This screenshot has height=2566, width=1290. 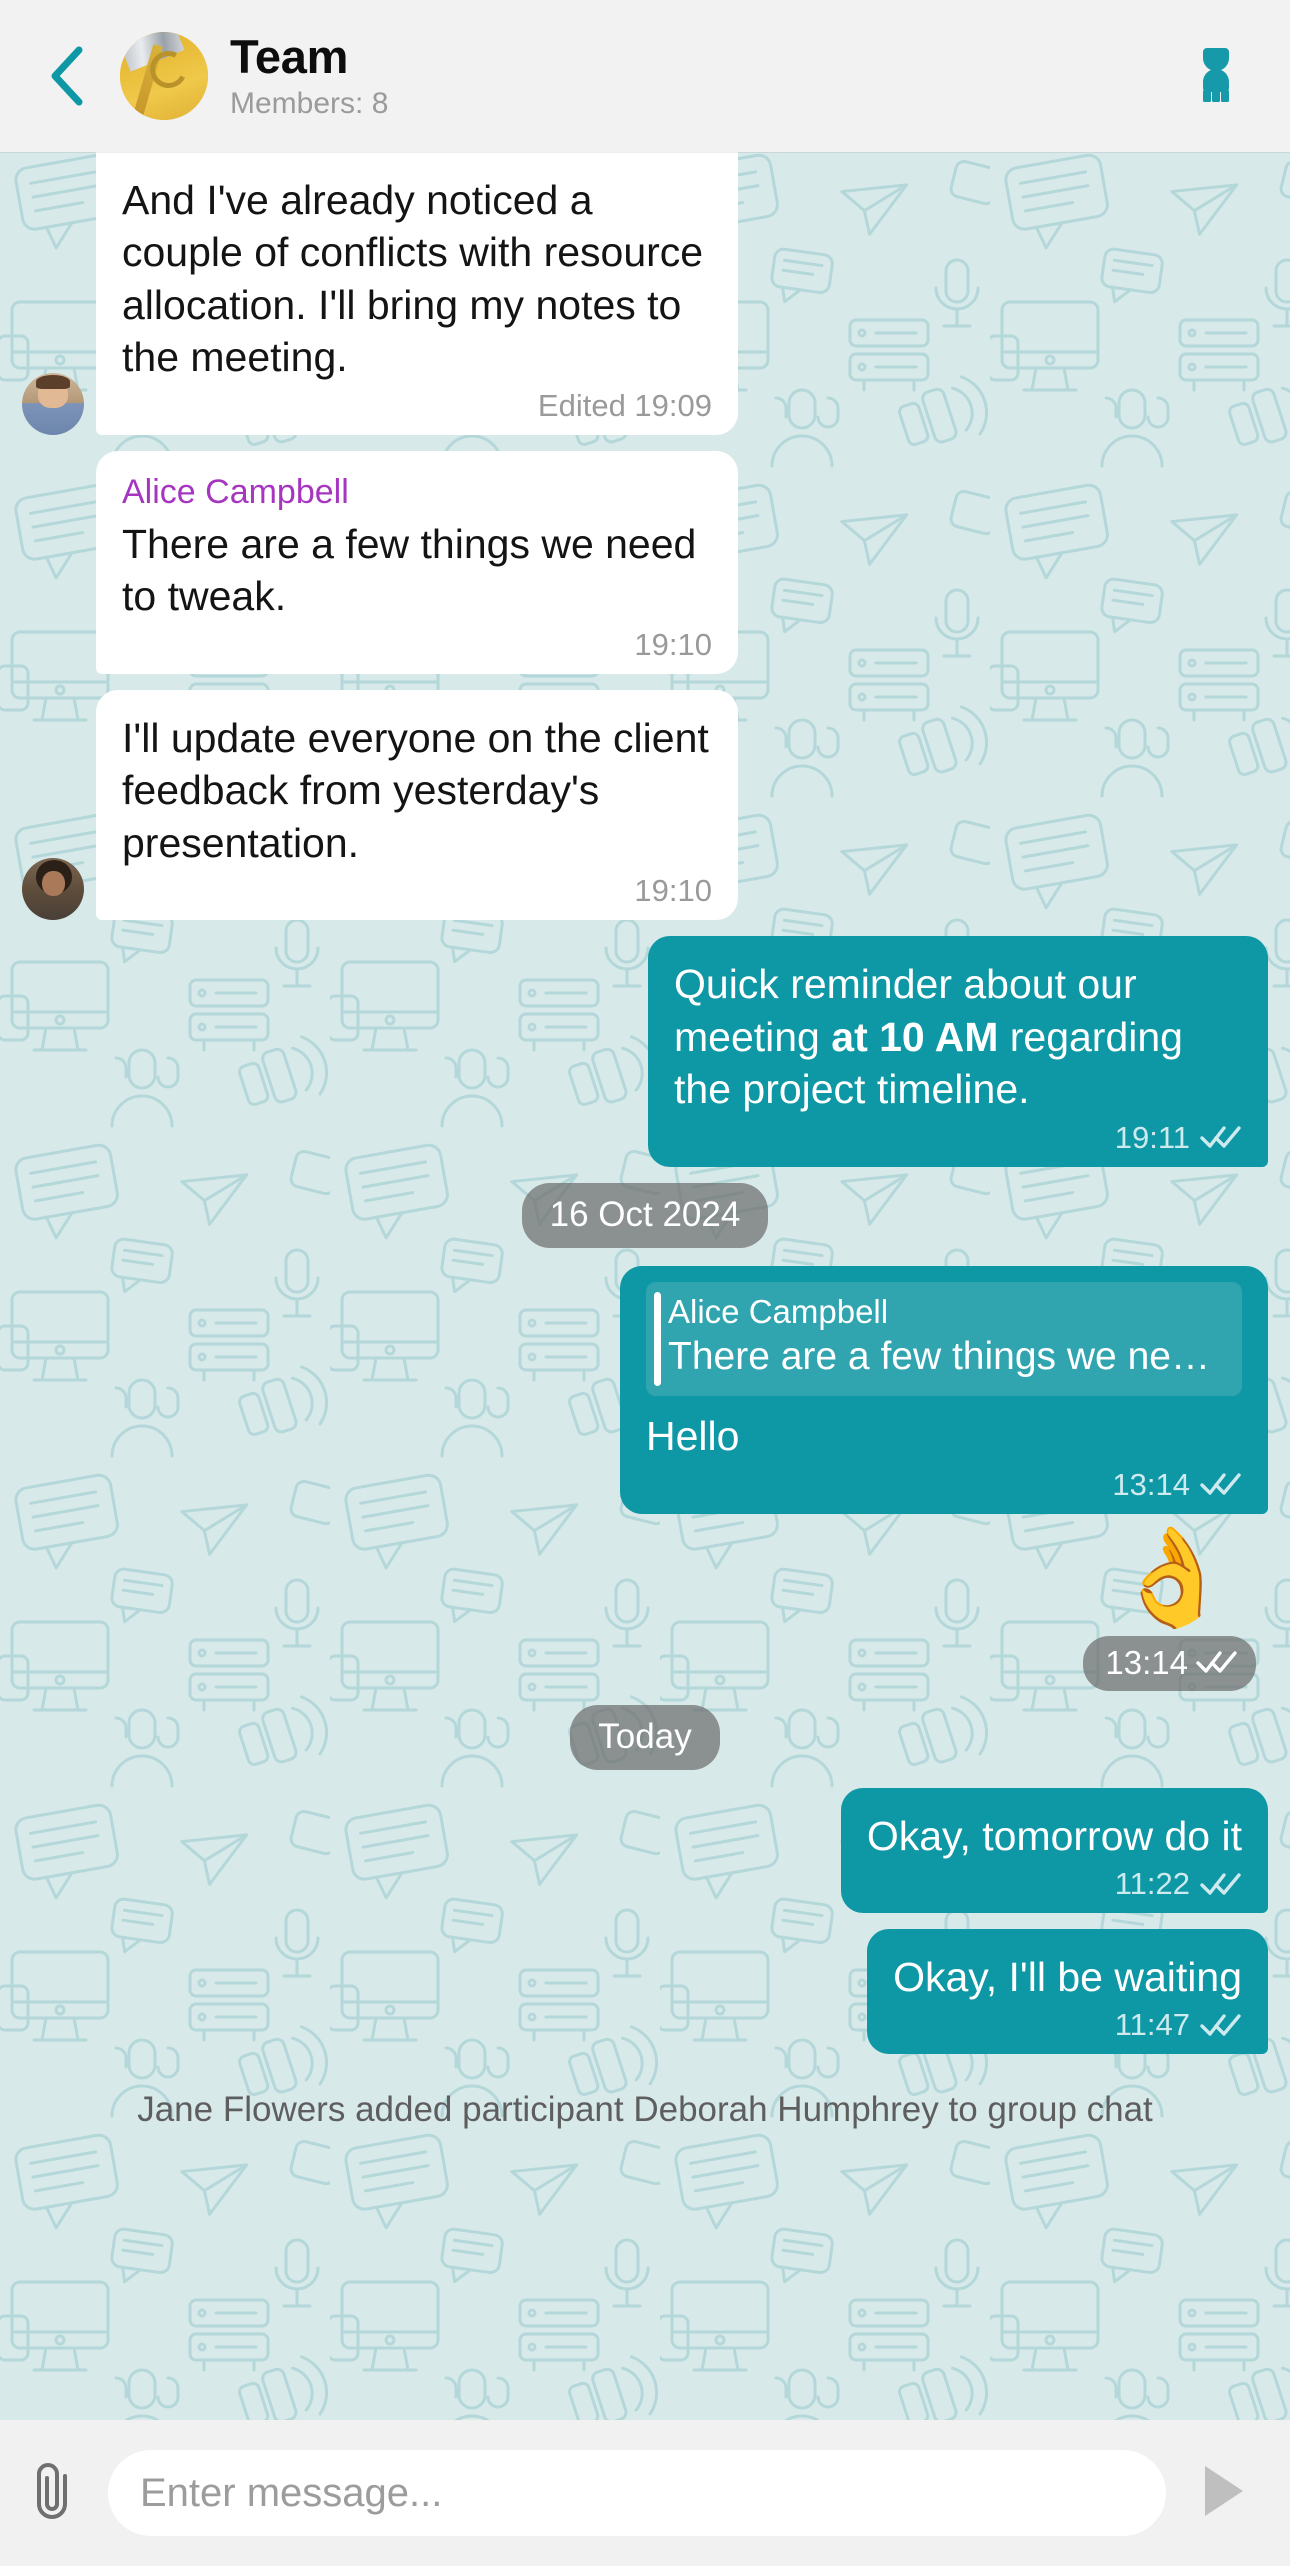 I want to click on message-sender-name: Alice Campbell, so click(x=235, y=491).